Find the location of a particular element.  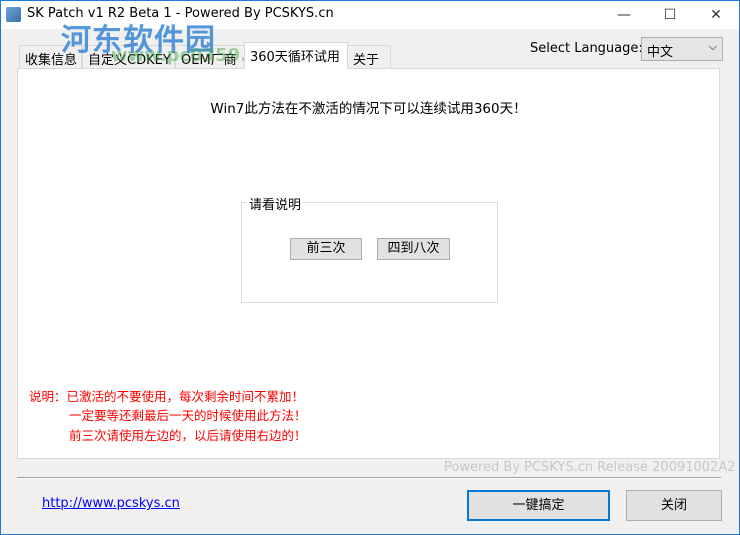

instructions-group is located at coordinates (369, 252).